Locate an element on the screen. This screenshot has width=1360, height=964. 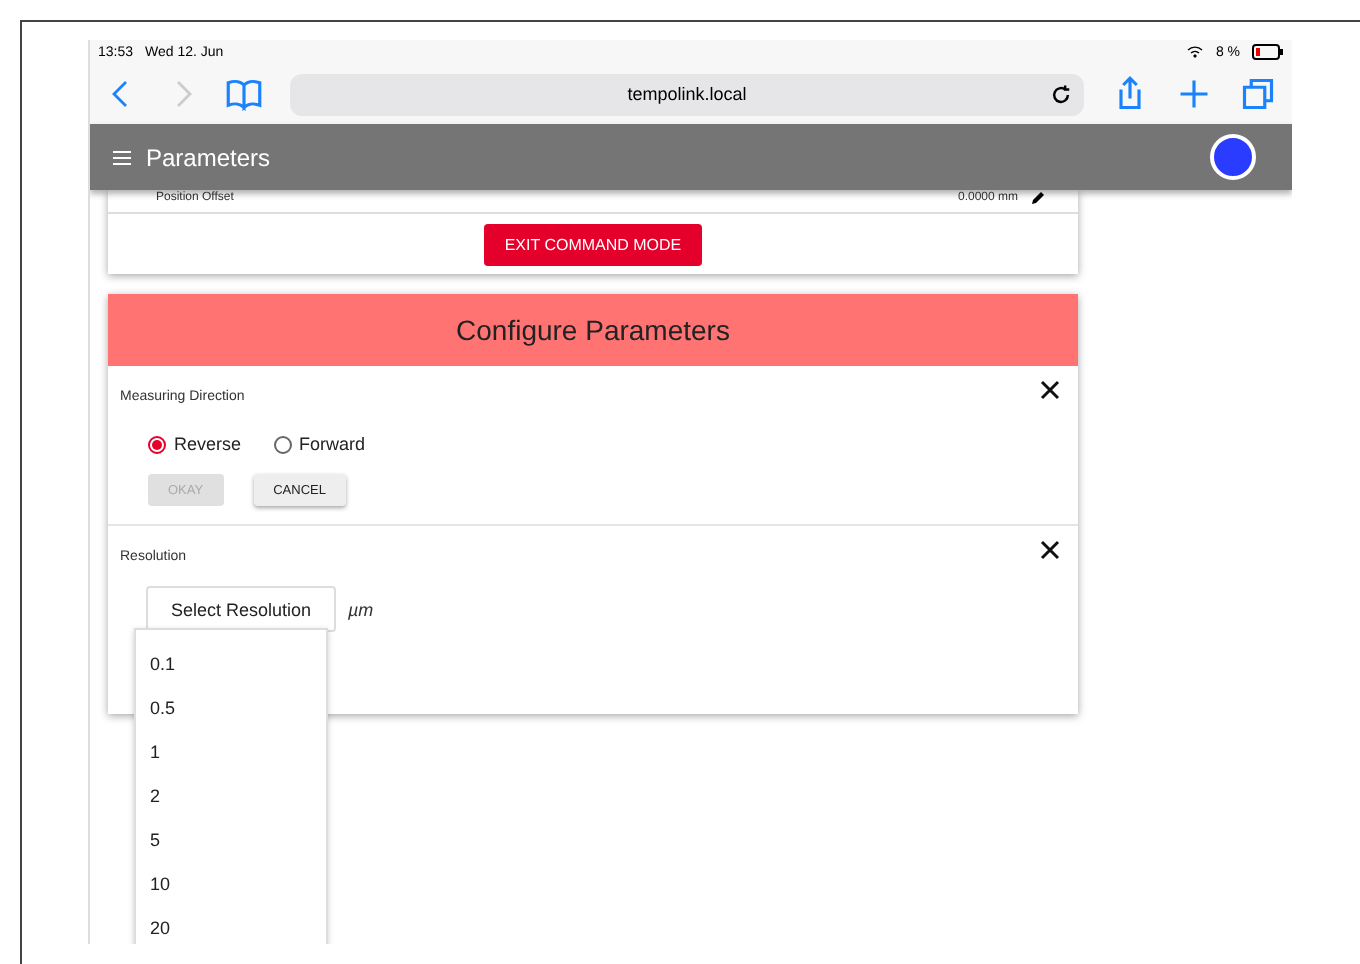
radio-option: Forward is located at coordinates (319, 444).